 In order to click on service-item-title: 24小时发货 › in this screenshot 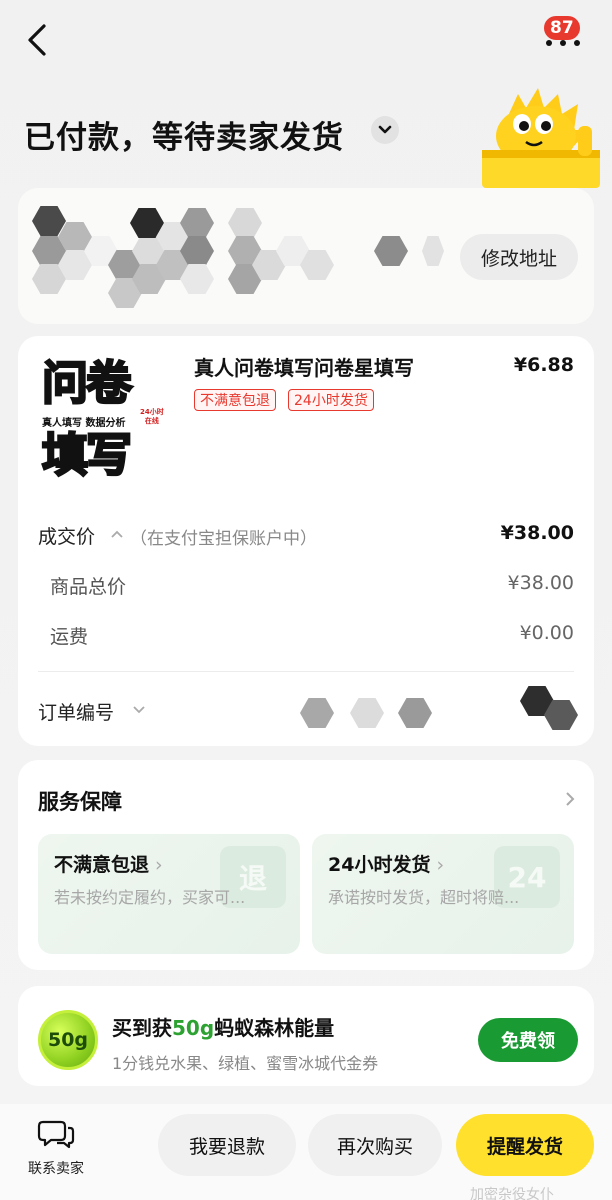, I will do `click(386, 865)`.